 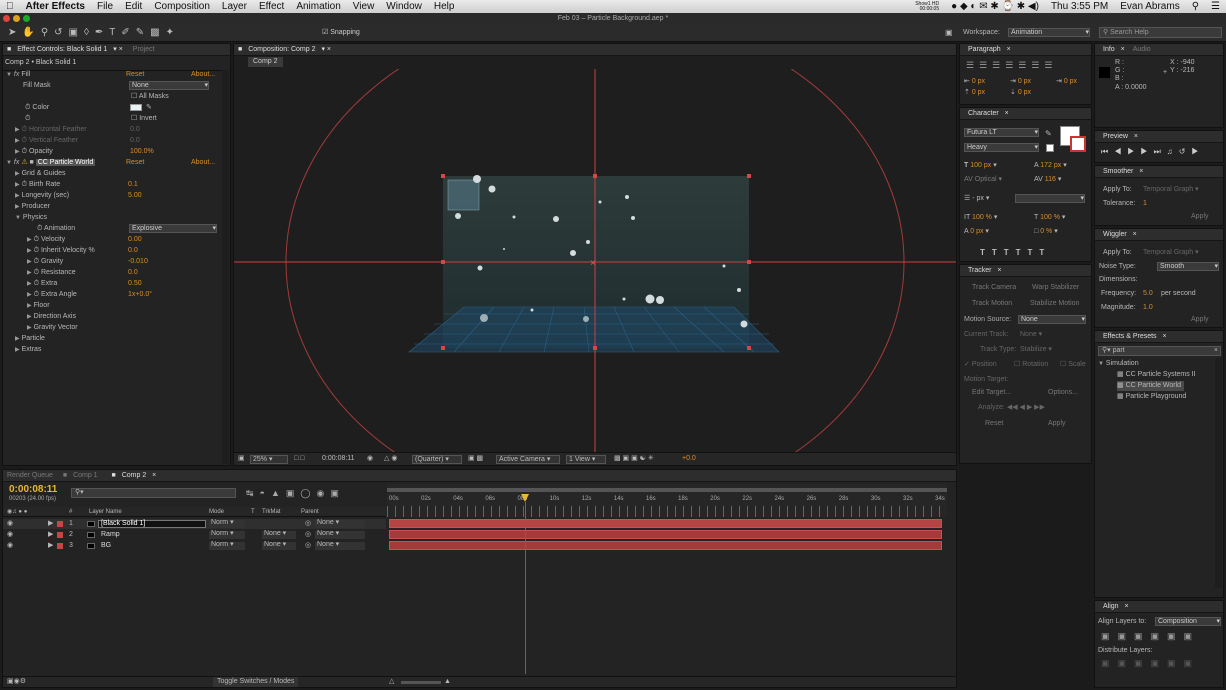 I want to click on toggle-switches-modes-button: Toggle Switches / Modes, so click(x=256, y=682).